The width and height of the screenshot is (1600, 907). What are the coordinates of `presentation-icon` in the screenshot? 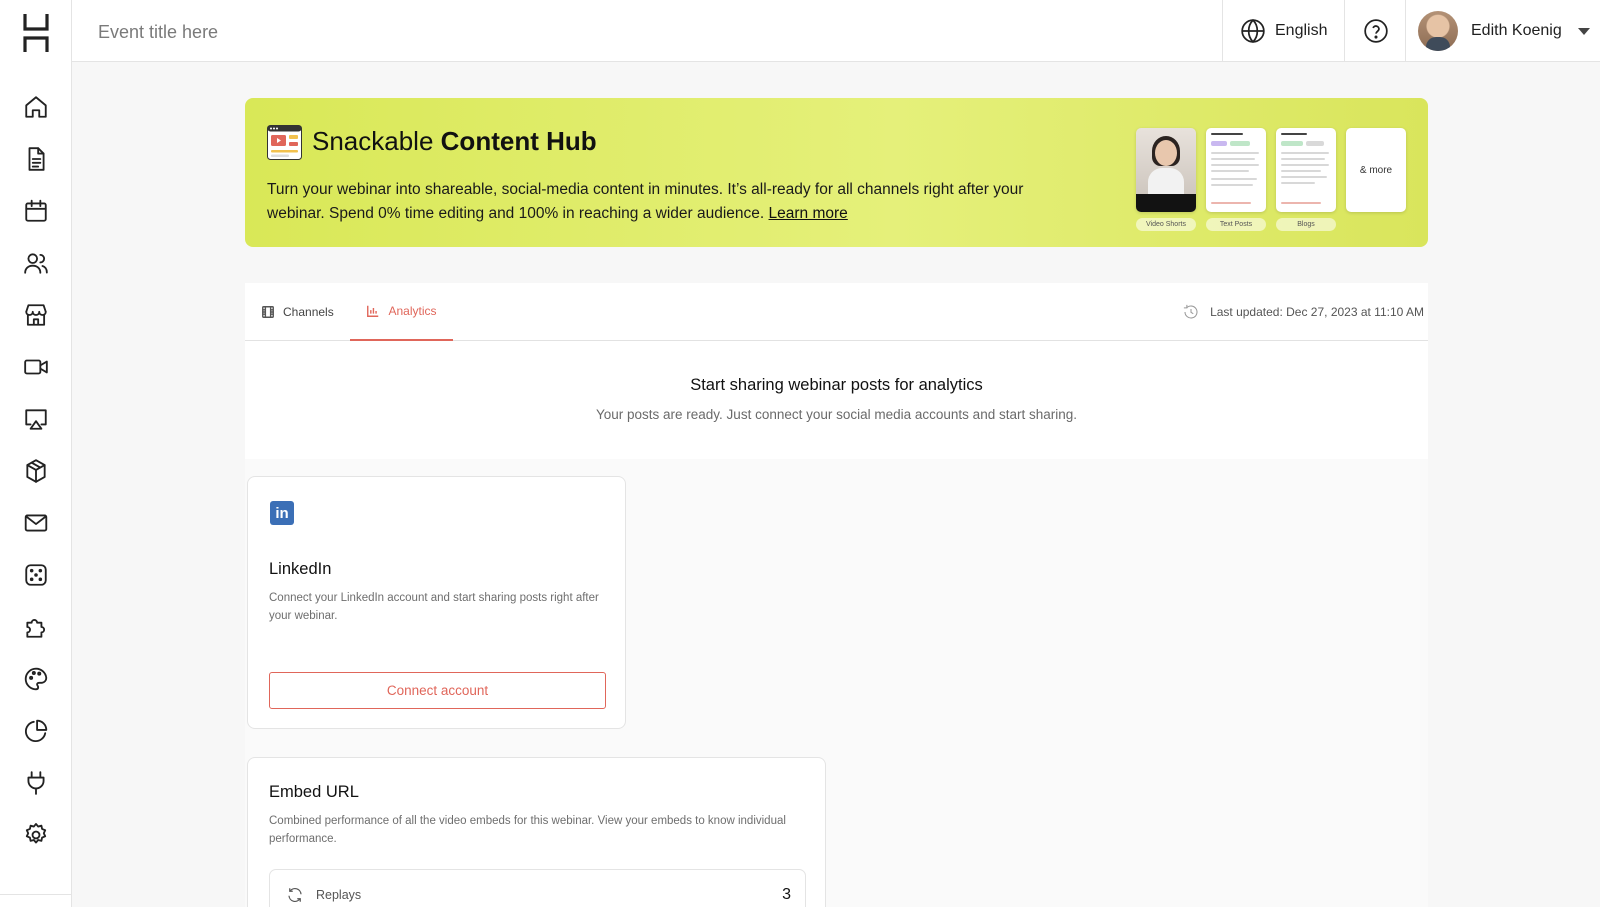 It's located at (36, 419).